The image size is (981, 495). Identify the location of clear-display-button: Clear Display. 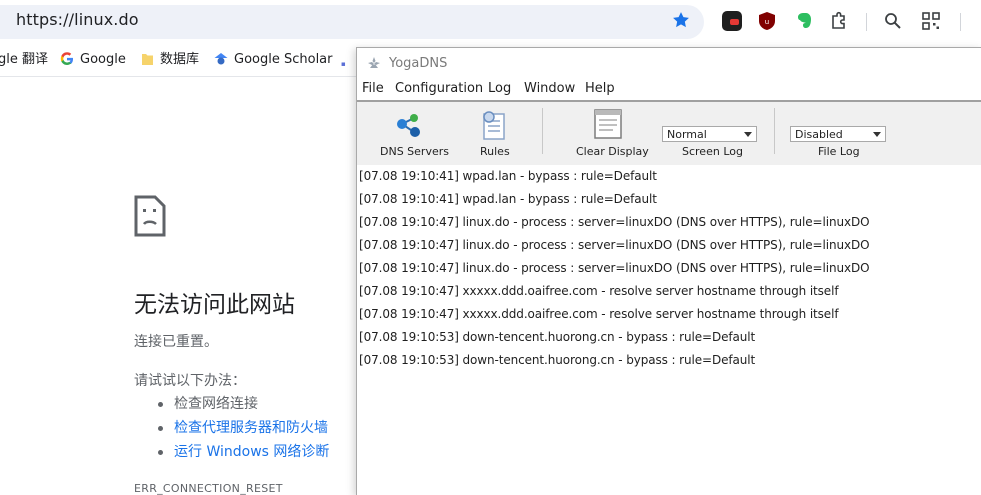
(610, 133).